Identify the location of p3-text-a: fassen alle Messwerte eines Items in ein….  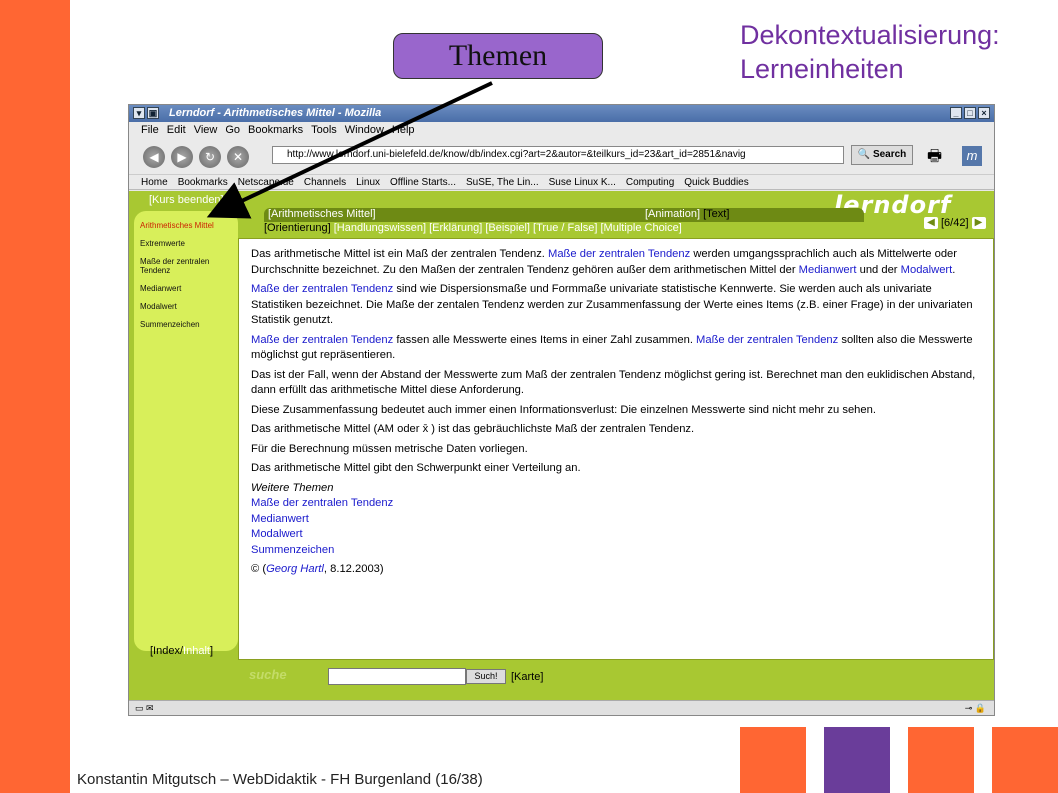
(545, 339).